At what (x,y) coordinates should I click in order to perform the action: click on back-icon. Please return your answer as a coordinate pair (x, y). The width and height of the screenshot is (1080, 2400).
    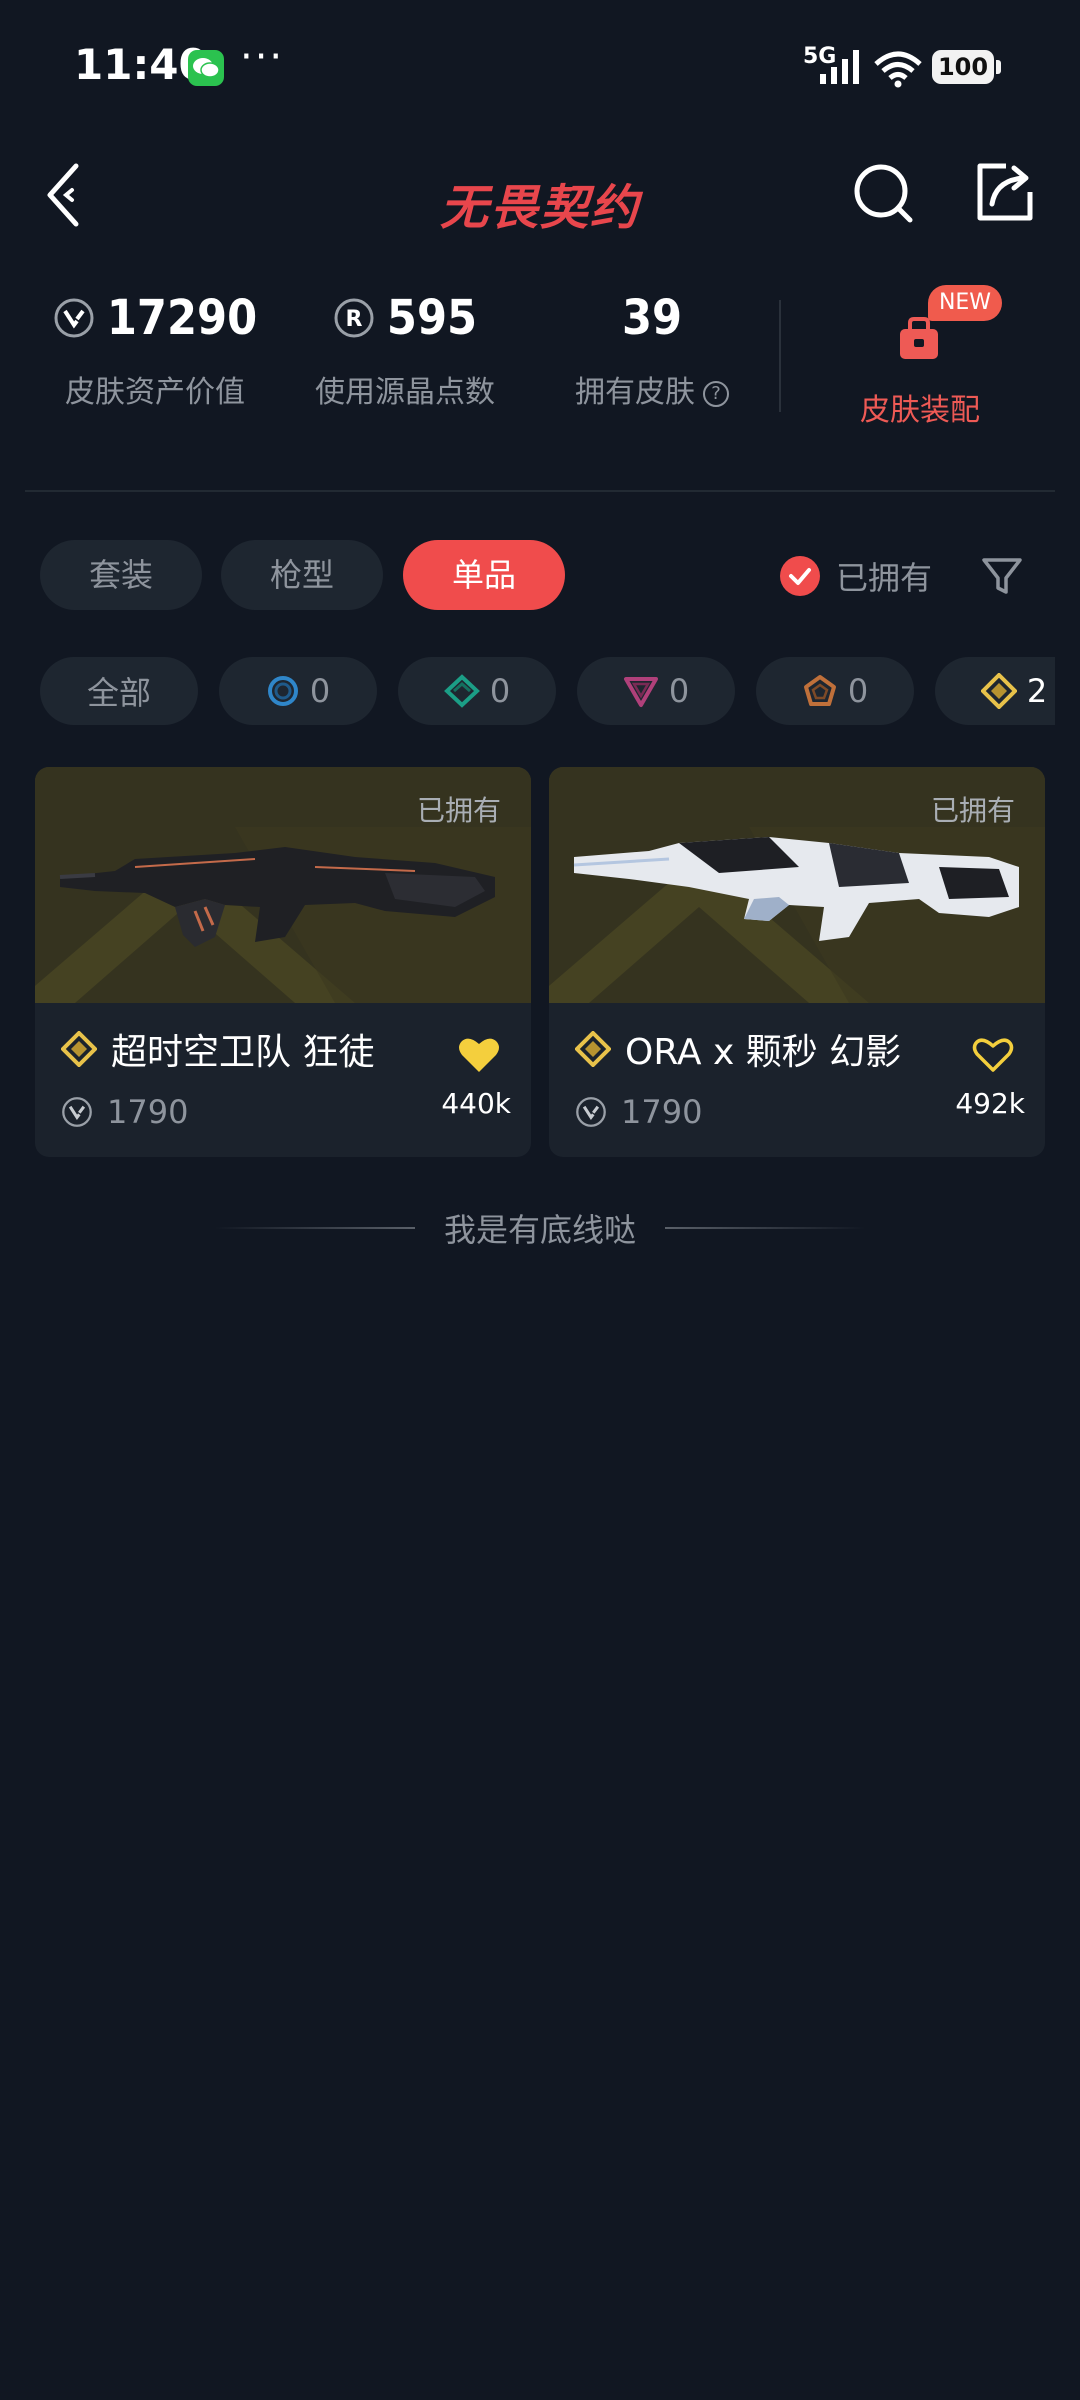
    Looking at the image, I should click on (70, 195).